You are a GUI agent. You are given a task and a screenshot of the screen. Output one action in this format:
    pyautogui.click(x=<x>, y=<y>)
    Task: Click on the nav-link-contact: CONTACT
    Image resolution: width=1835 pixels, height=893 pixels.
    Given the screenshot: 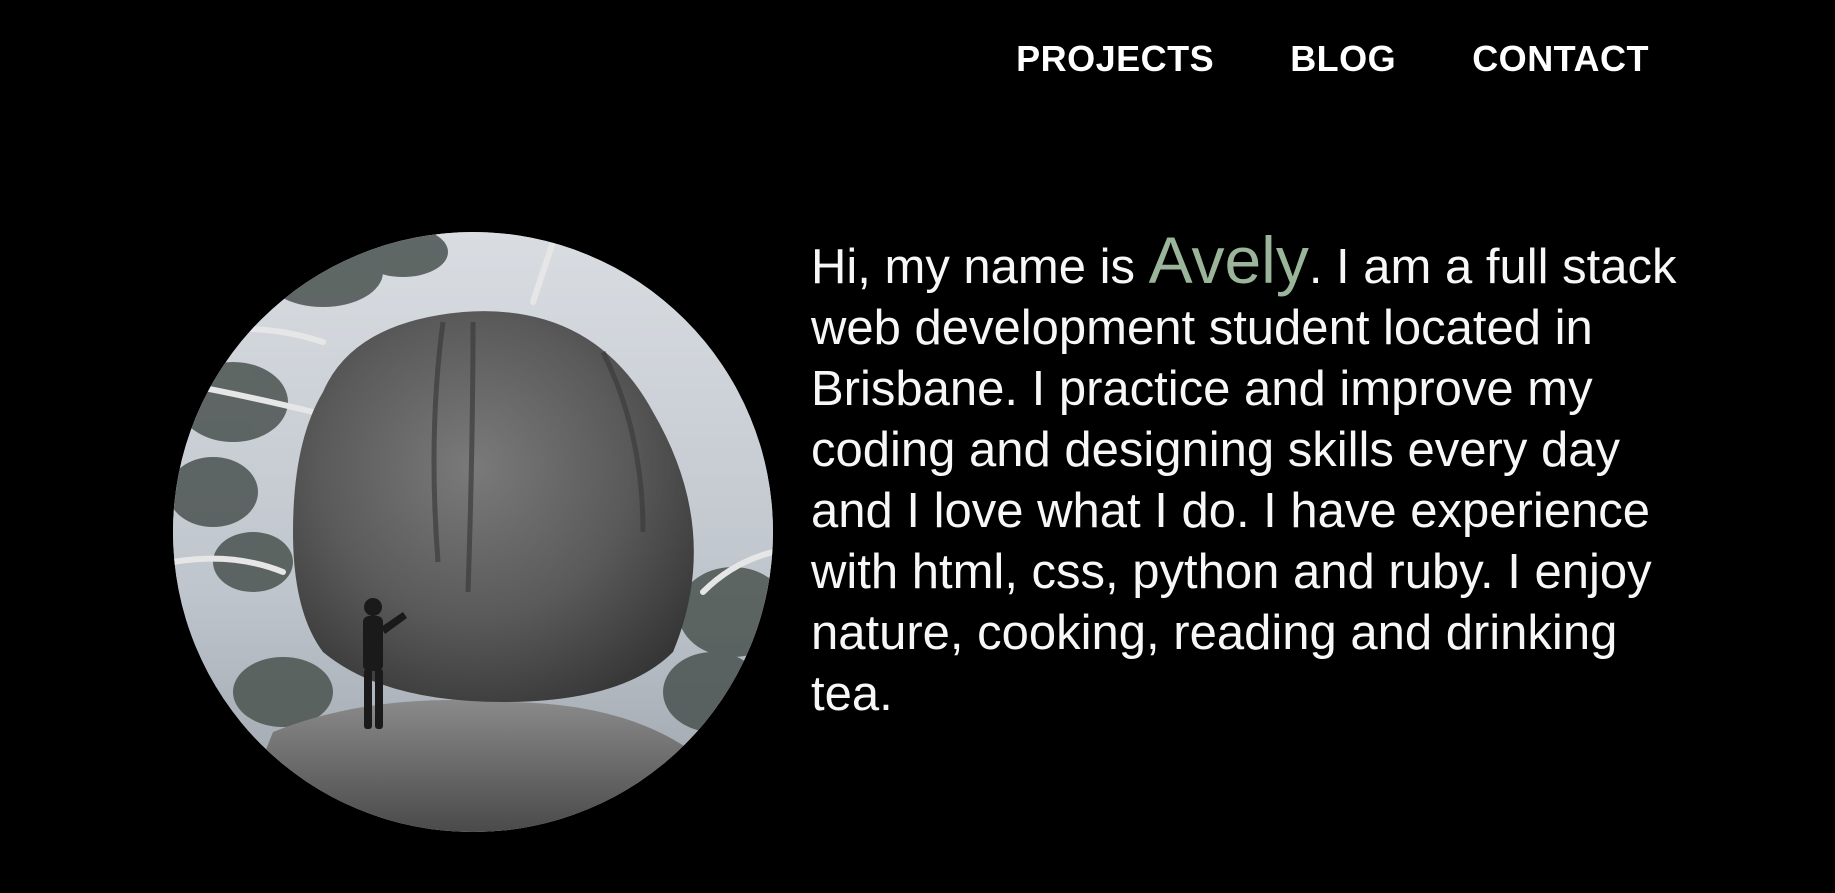 What is the action you would take?
    pyautogui.click(x=1560, y=59)
    